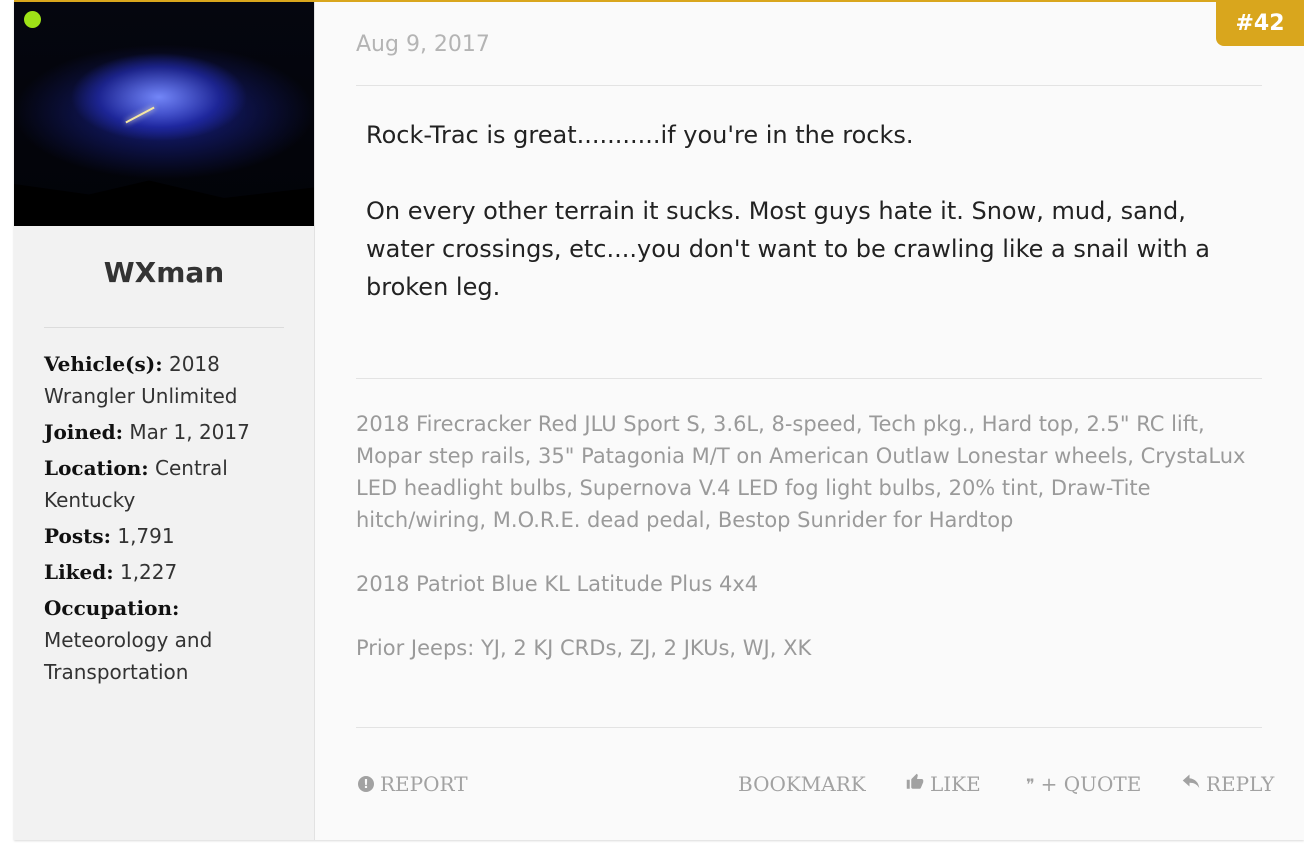 The height and width of the screenshot is (844, 1304). What do you see at coordinates (79, 572) in the screenshot?
I see `info-label: Liked:` at bounding box center [79, 572].